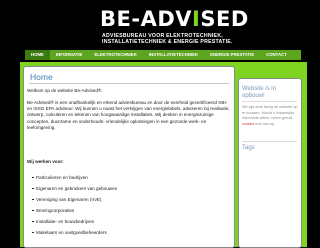  What do you see at coordinates (74, 188) in the screenshot?
I see `list-item: Eigenaren en gebruikers van gebouwen` at bounding box center [74, 188].